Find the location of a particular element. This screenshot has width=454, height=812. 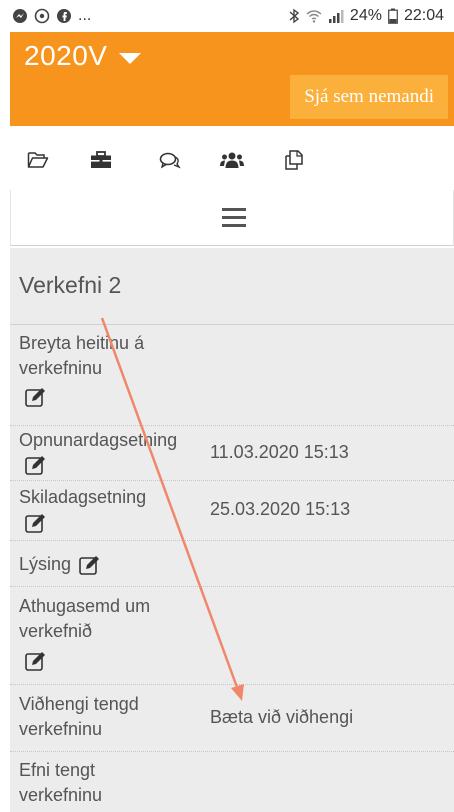

facebook-icon is located at coordinates (64, 16).